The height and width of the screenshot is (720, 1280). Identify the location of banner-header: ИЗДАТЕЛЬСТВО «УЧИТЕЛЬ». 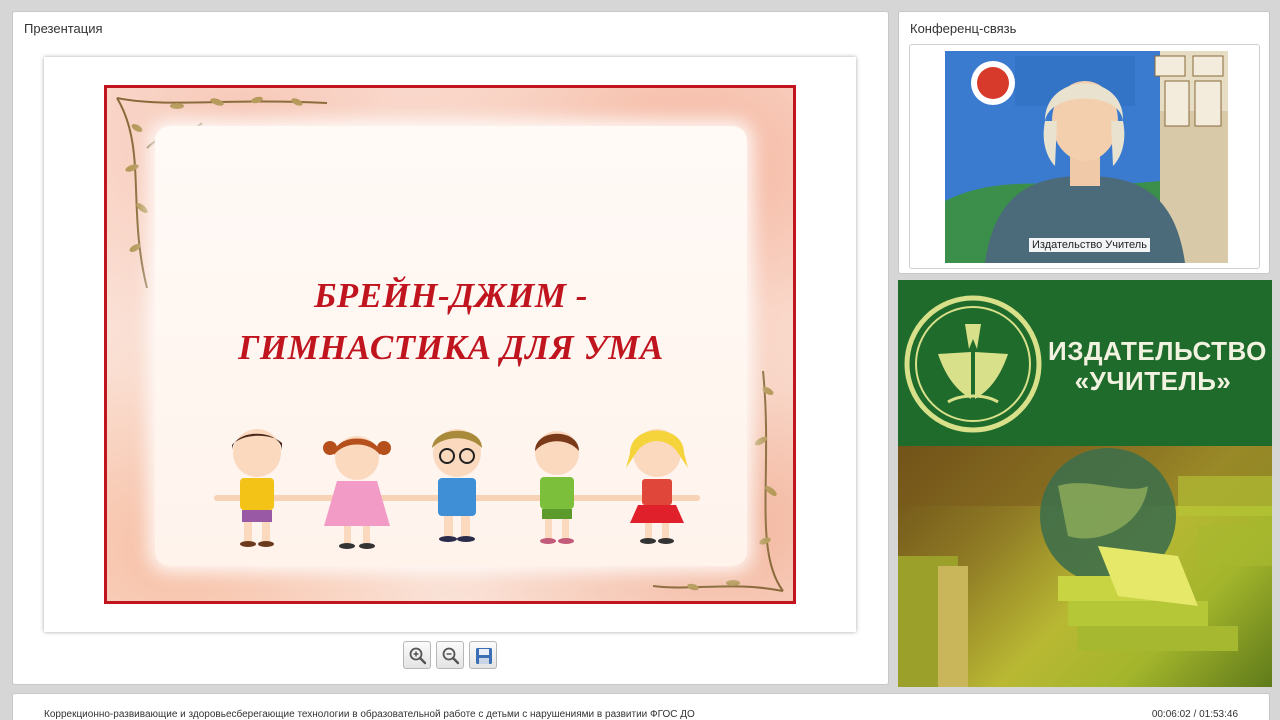
(1085, 363).